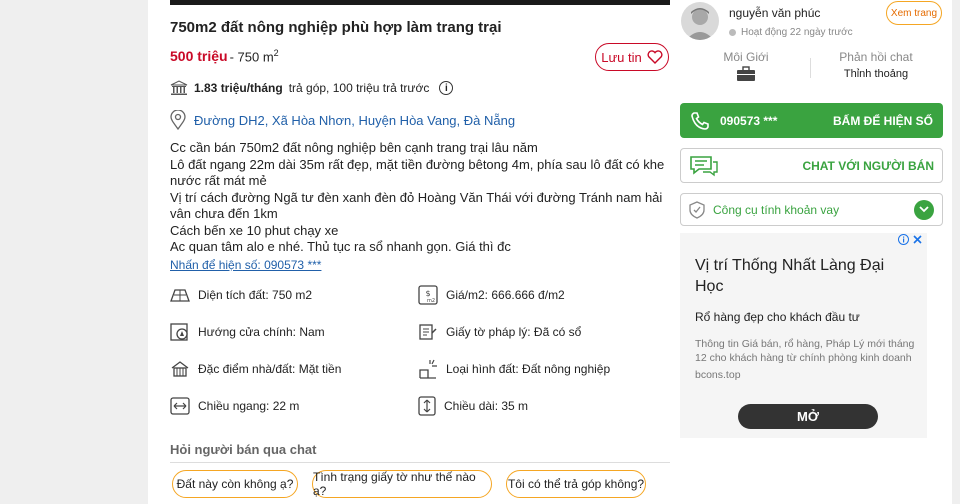 This screenshot has width=960, height=504. I want to click on spec-direction: Hướng cửa chính: Nam, so click(247, 332).